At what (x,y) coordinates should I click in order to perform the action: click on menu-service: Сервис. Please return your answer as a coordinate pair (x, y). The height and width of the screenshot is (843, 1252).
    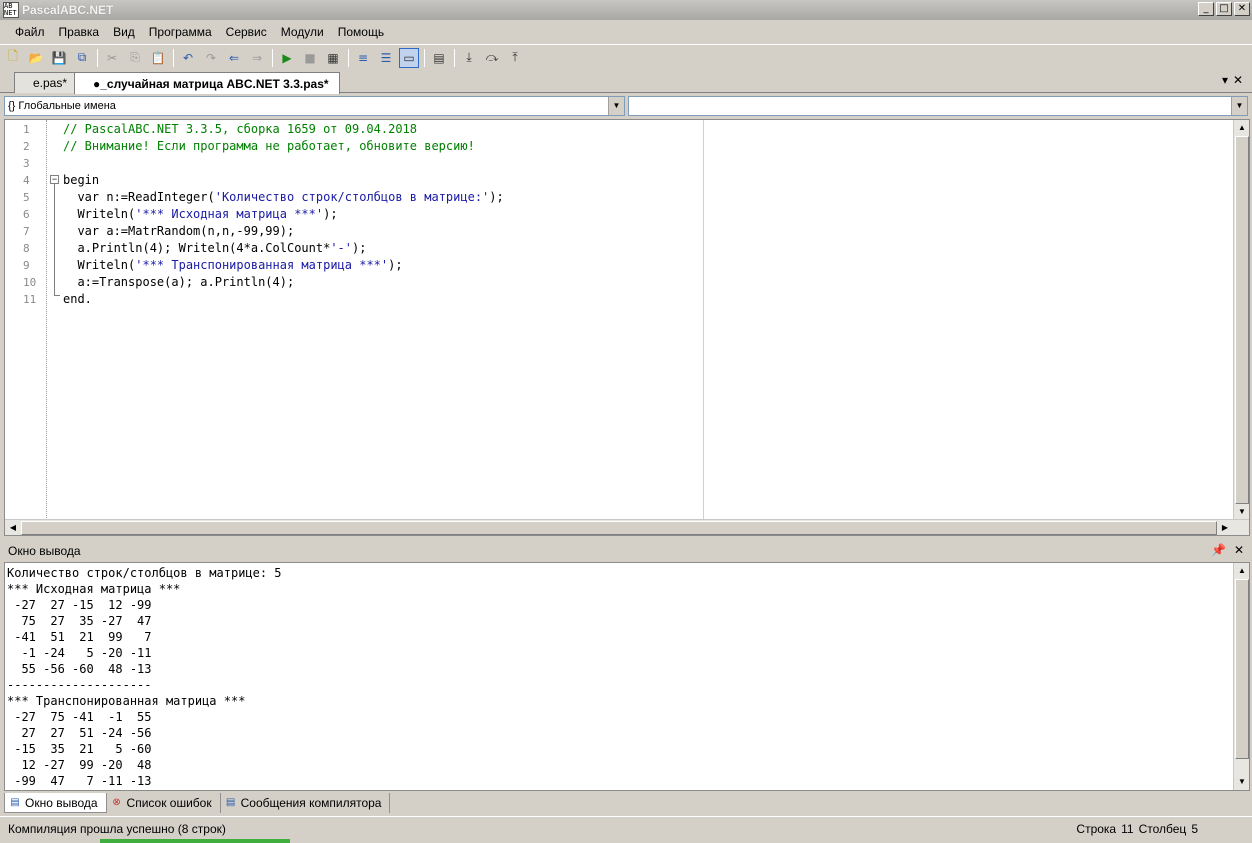
    Looking at the image, I should click on (246, 32).